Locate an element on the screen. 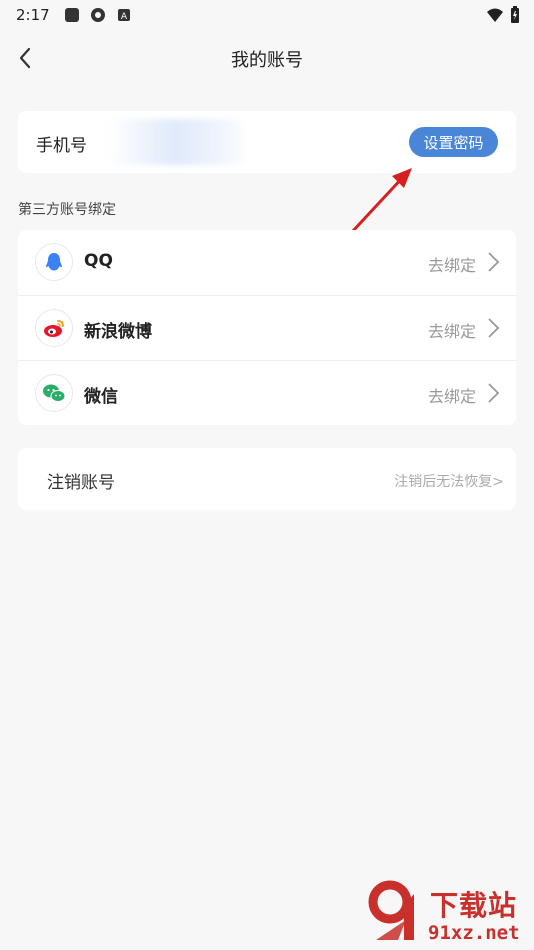 This screenshot has width=534, height=950. header: 我的账号 is located at coordinates (267, 59).